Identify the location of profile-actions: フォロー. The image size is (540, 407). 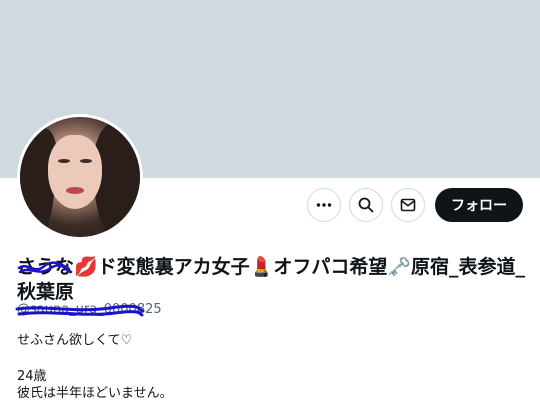
(415, 205).